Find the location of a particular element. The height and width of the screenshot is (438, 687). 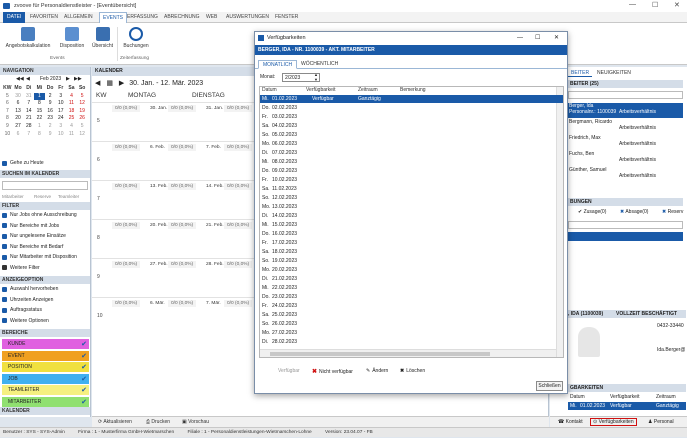

tab-neuigkeiten: NEUIGKEITEN is located at coordinates (614, 73).